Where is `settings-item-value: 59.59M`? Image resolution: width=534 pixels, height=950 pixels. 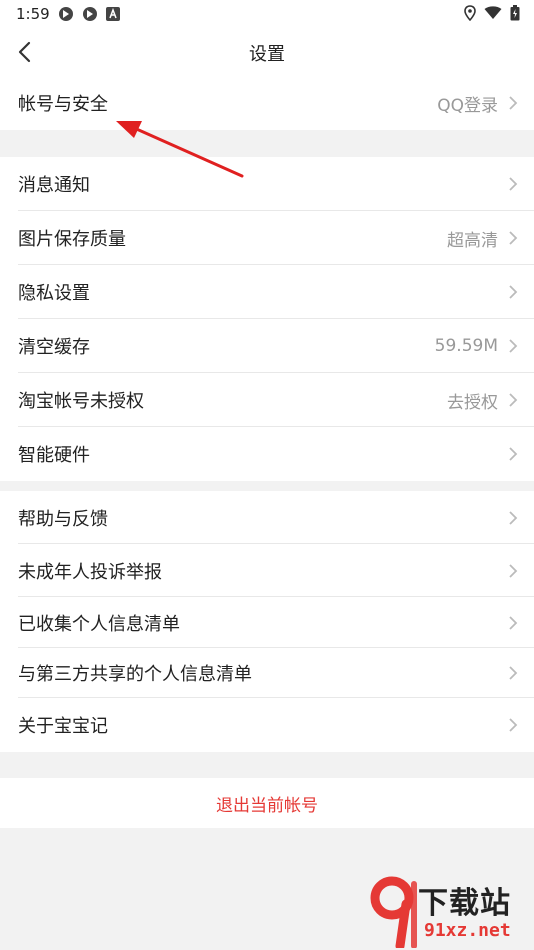 settings-item-value: 59.59M is located at coordinates (466, 346).